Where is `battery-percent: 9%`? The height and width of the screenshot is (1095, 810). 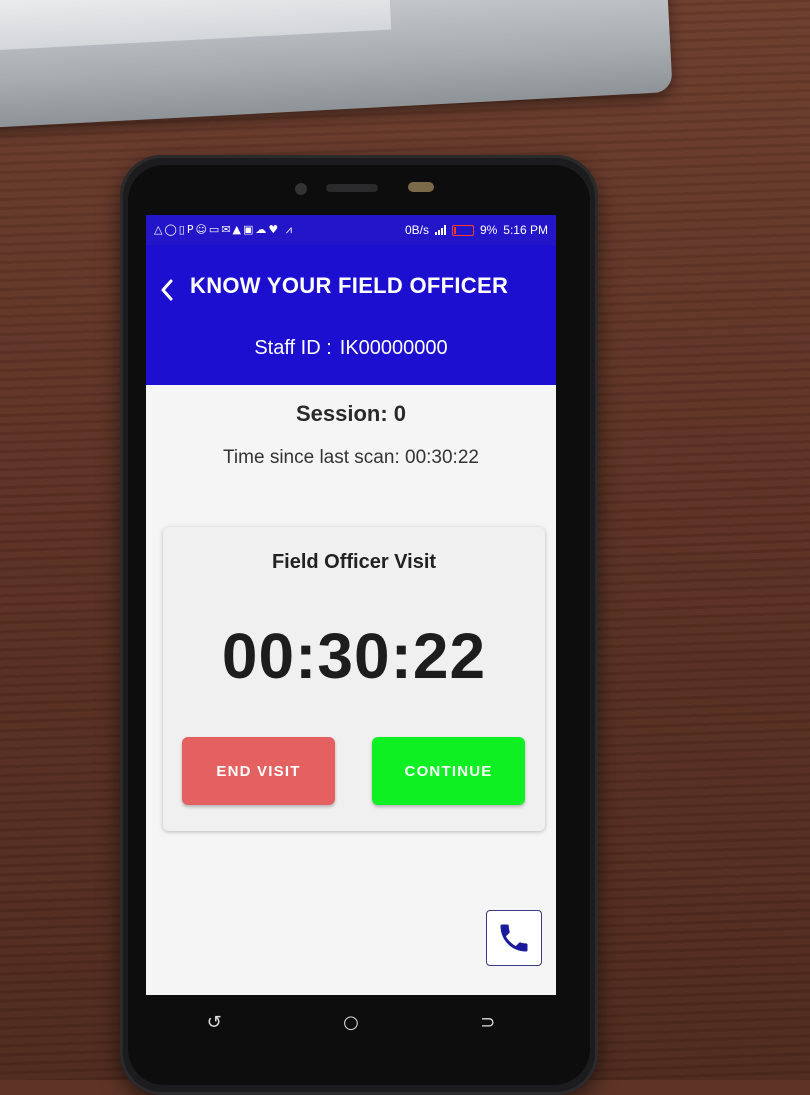 battery-percent: 9% is located at coordinates (488, 230).